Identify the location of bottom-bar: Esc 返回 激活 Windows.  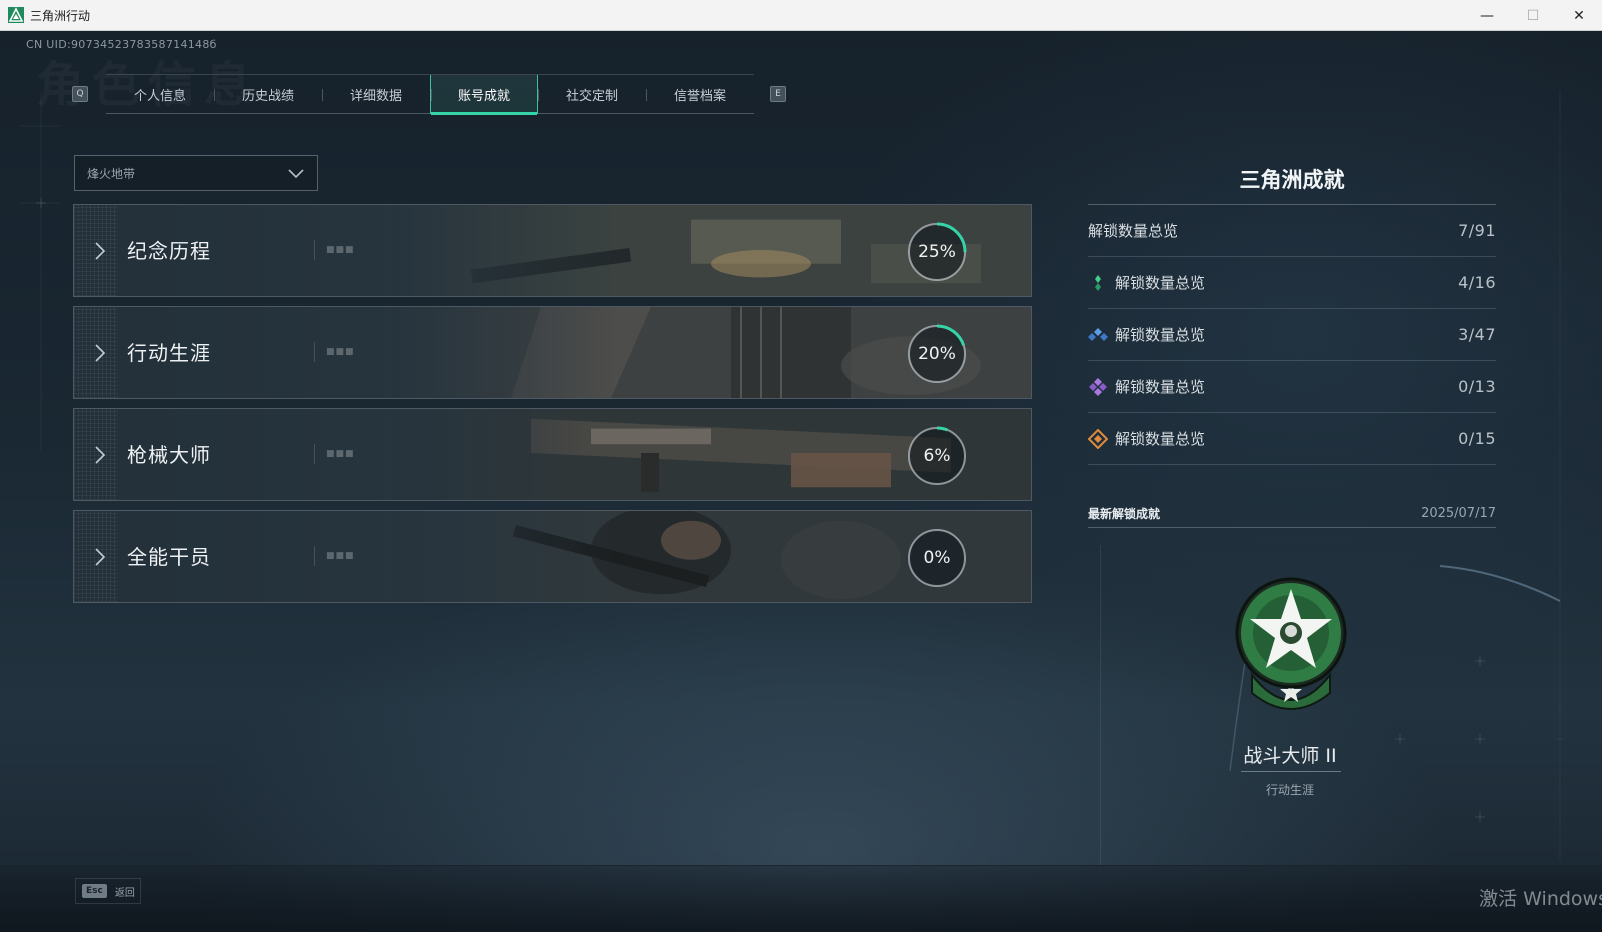
(801, 898).